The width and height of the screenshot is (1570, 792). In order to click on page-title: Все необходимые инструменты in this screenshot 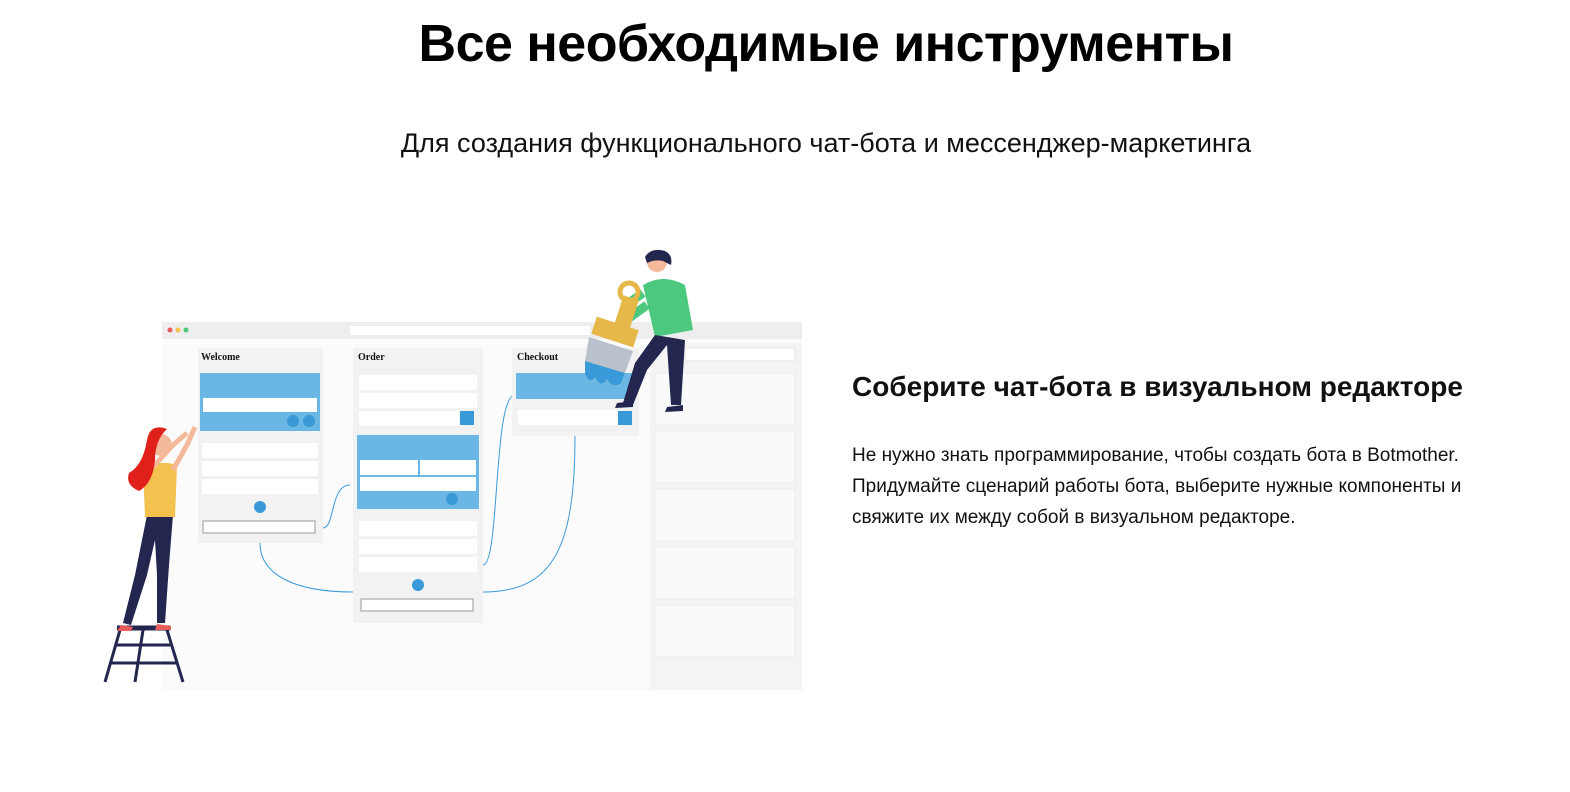, I will do `click(826, 44)`.